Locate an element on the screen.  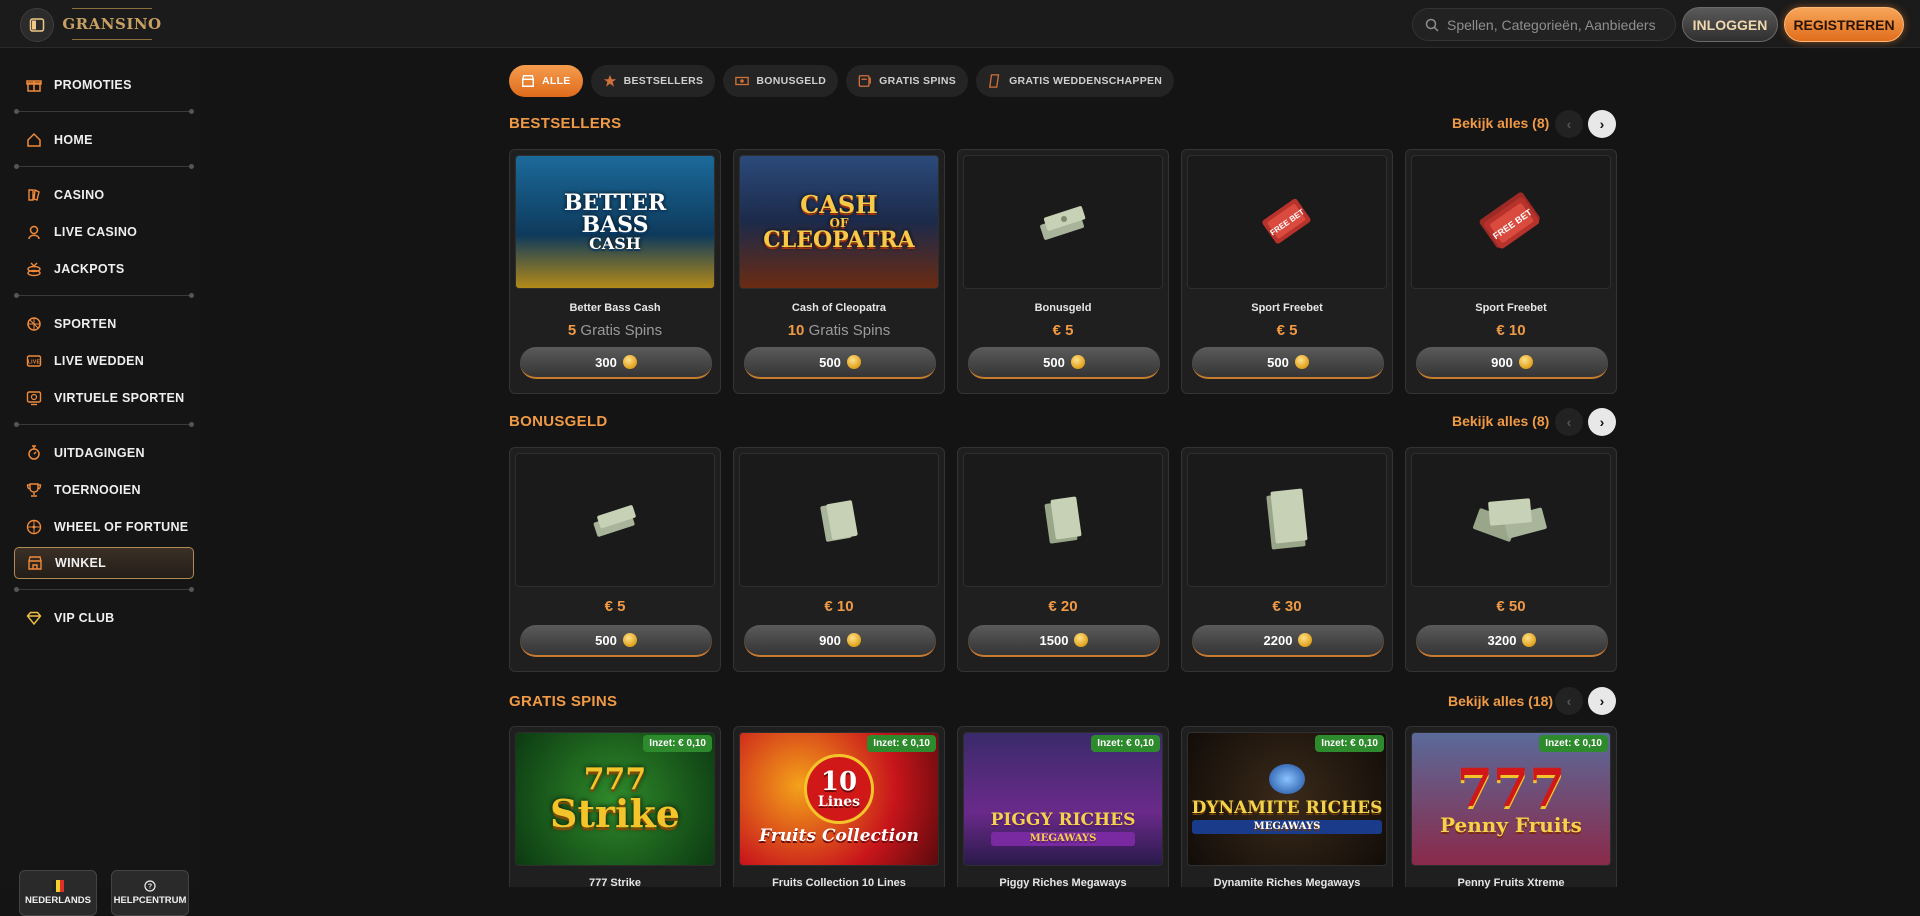
card-name: Dynamite Riches Megaways is located at coordinates (1287, 883).